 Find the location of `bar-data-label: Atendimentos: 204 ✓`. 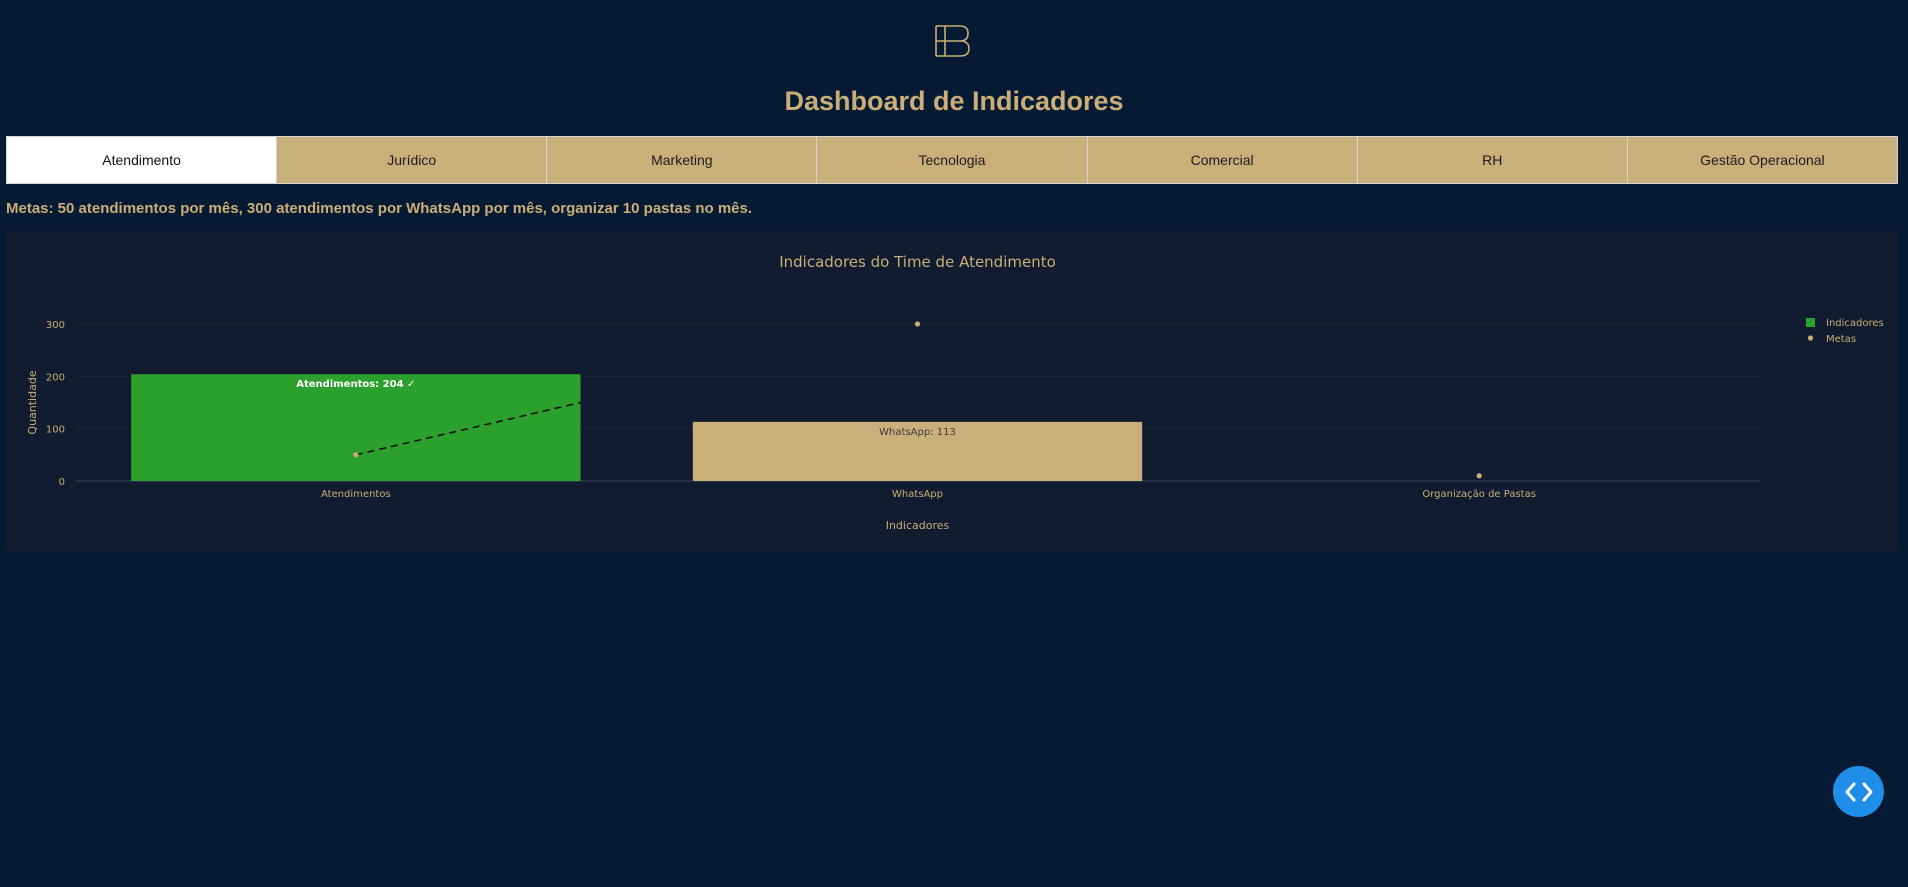

bar-data-label: Atendimentos: 204 ✓ is located at coordinates (355, 384).